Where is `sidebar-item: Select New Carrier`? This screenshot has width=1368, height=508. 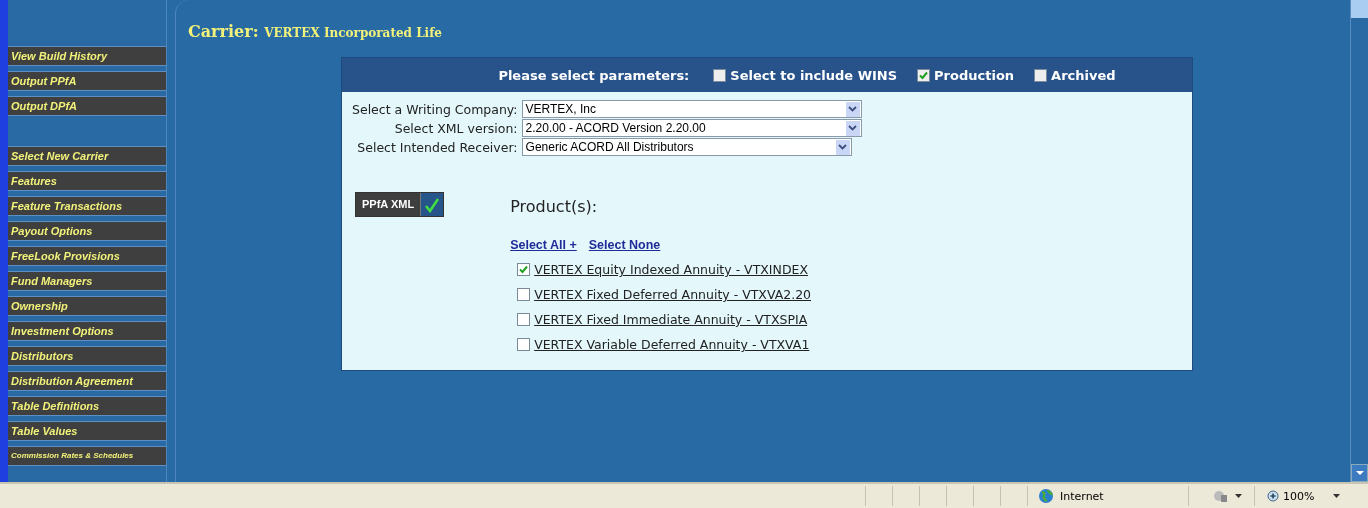 sidebar-item: Select New Carrier is located at coordinates (87, 156).